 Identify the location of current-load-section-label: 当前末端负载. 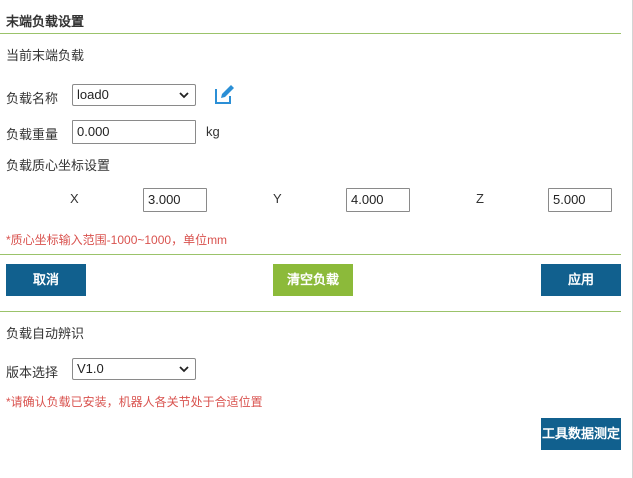
(45, 55).